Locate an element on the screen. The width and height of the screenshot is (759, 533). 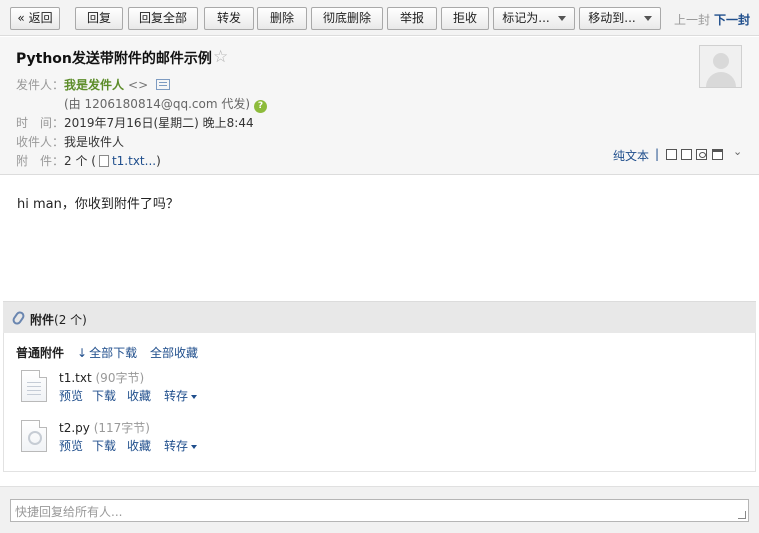
attachment-item: t1.txt (90字节) is located at coordinates (101, 377).